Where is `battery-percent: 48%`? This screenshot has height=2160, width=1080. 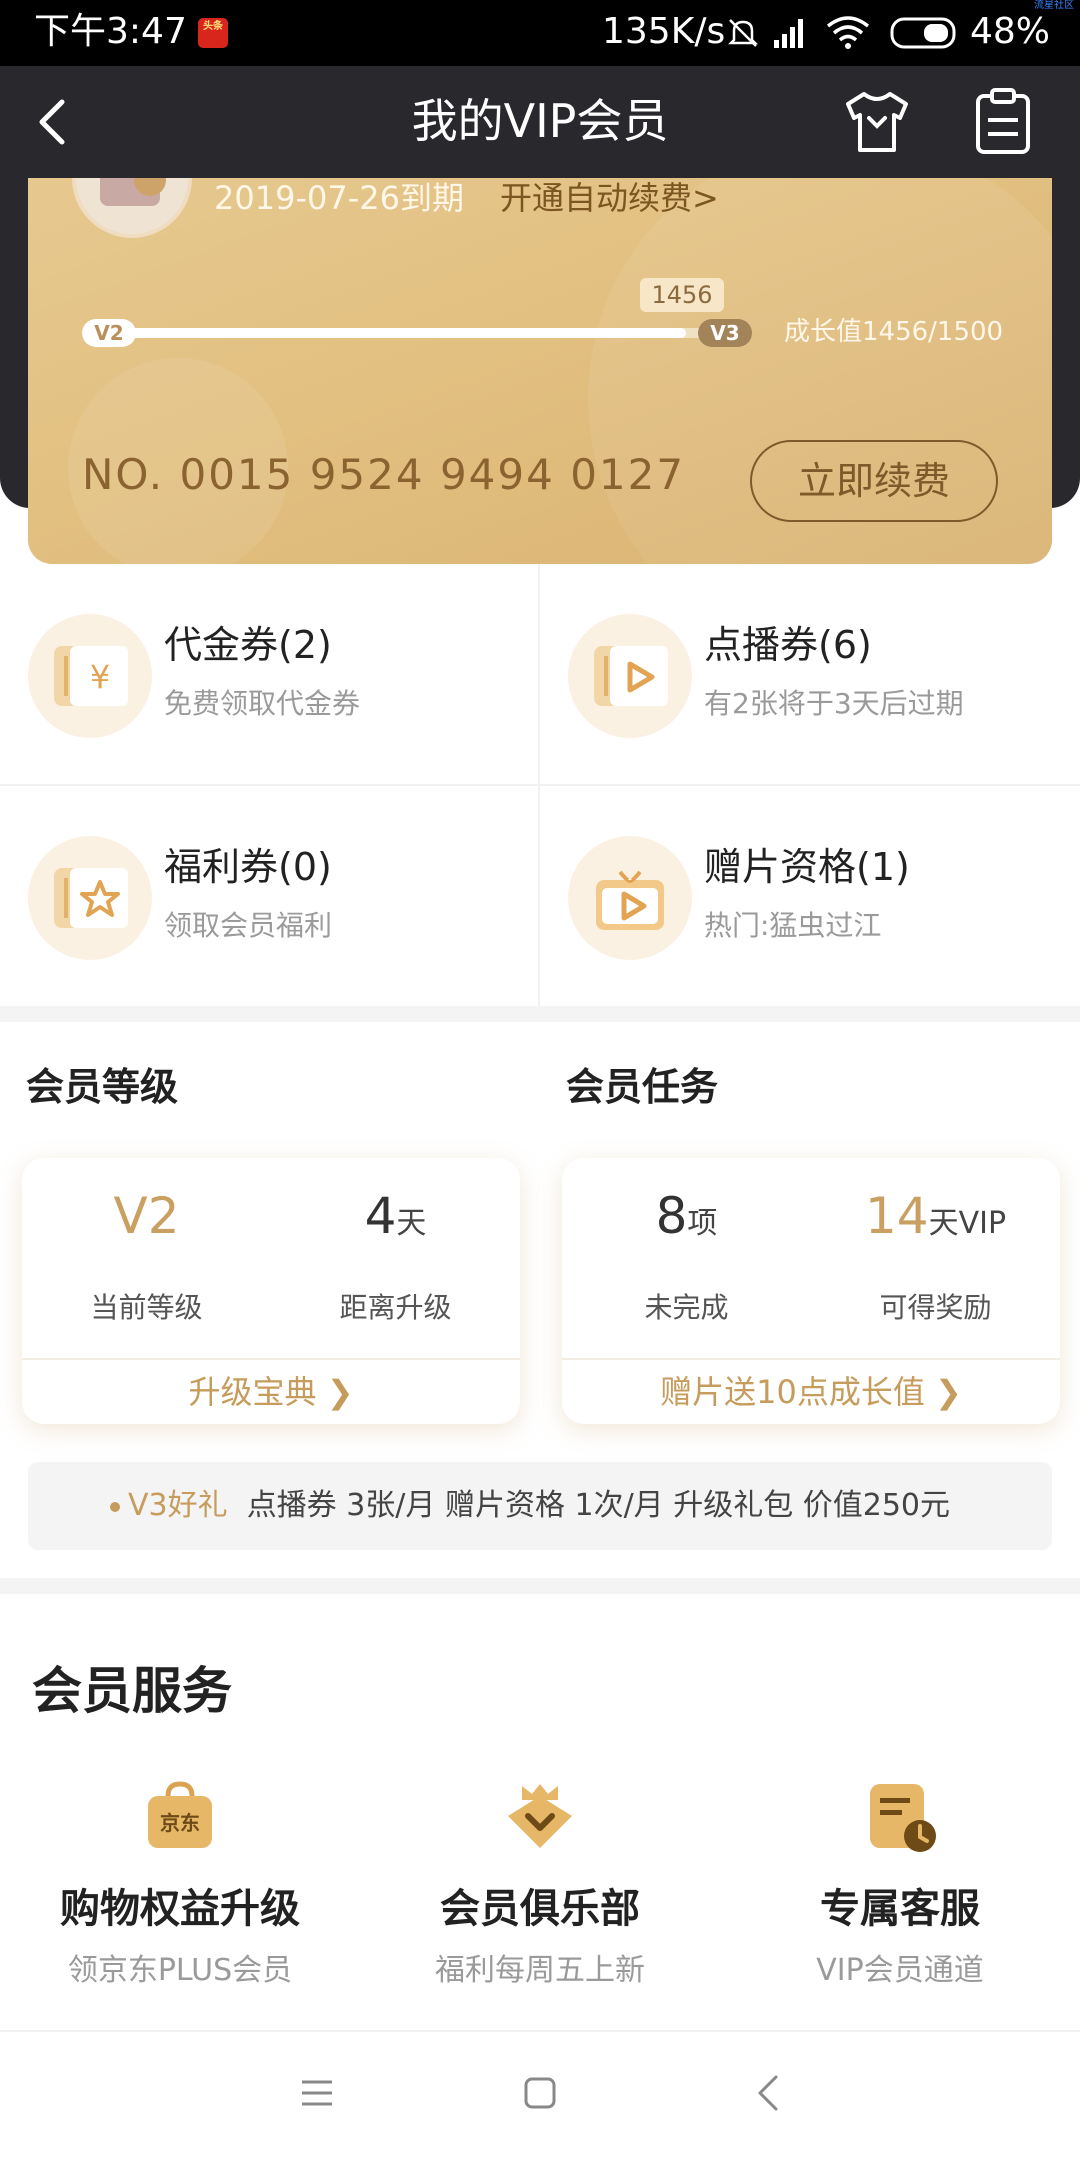
battery-percent: 48% is located at coordinates (1010, 31).